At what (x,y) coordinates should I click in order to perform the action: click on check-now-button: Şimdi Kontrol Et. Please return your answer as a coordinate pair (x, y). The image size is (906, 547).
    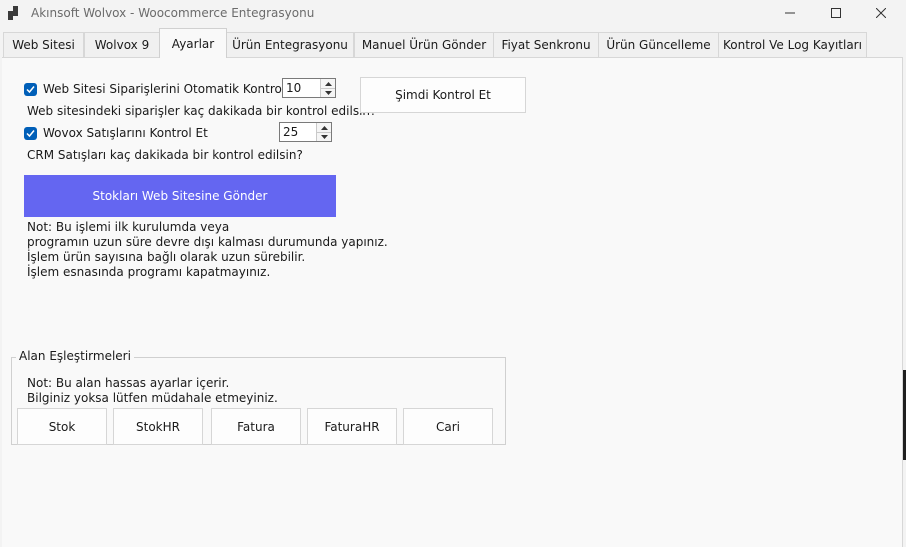
    Looking at the image, I should click on (443, 95).